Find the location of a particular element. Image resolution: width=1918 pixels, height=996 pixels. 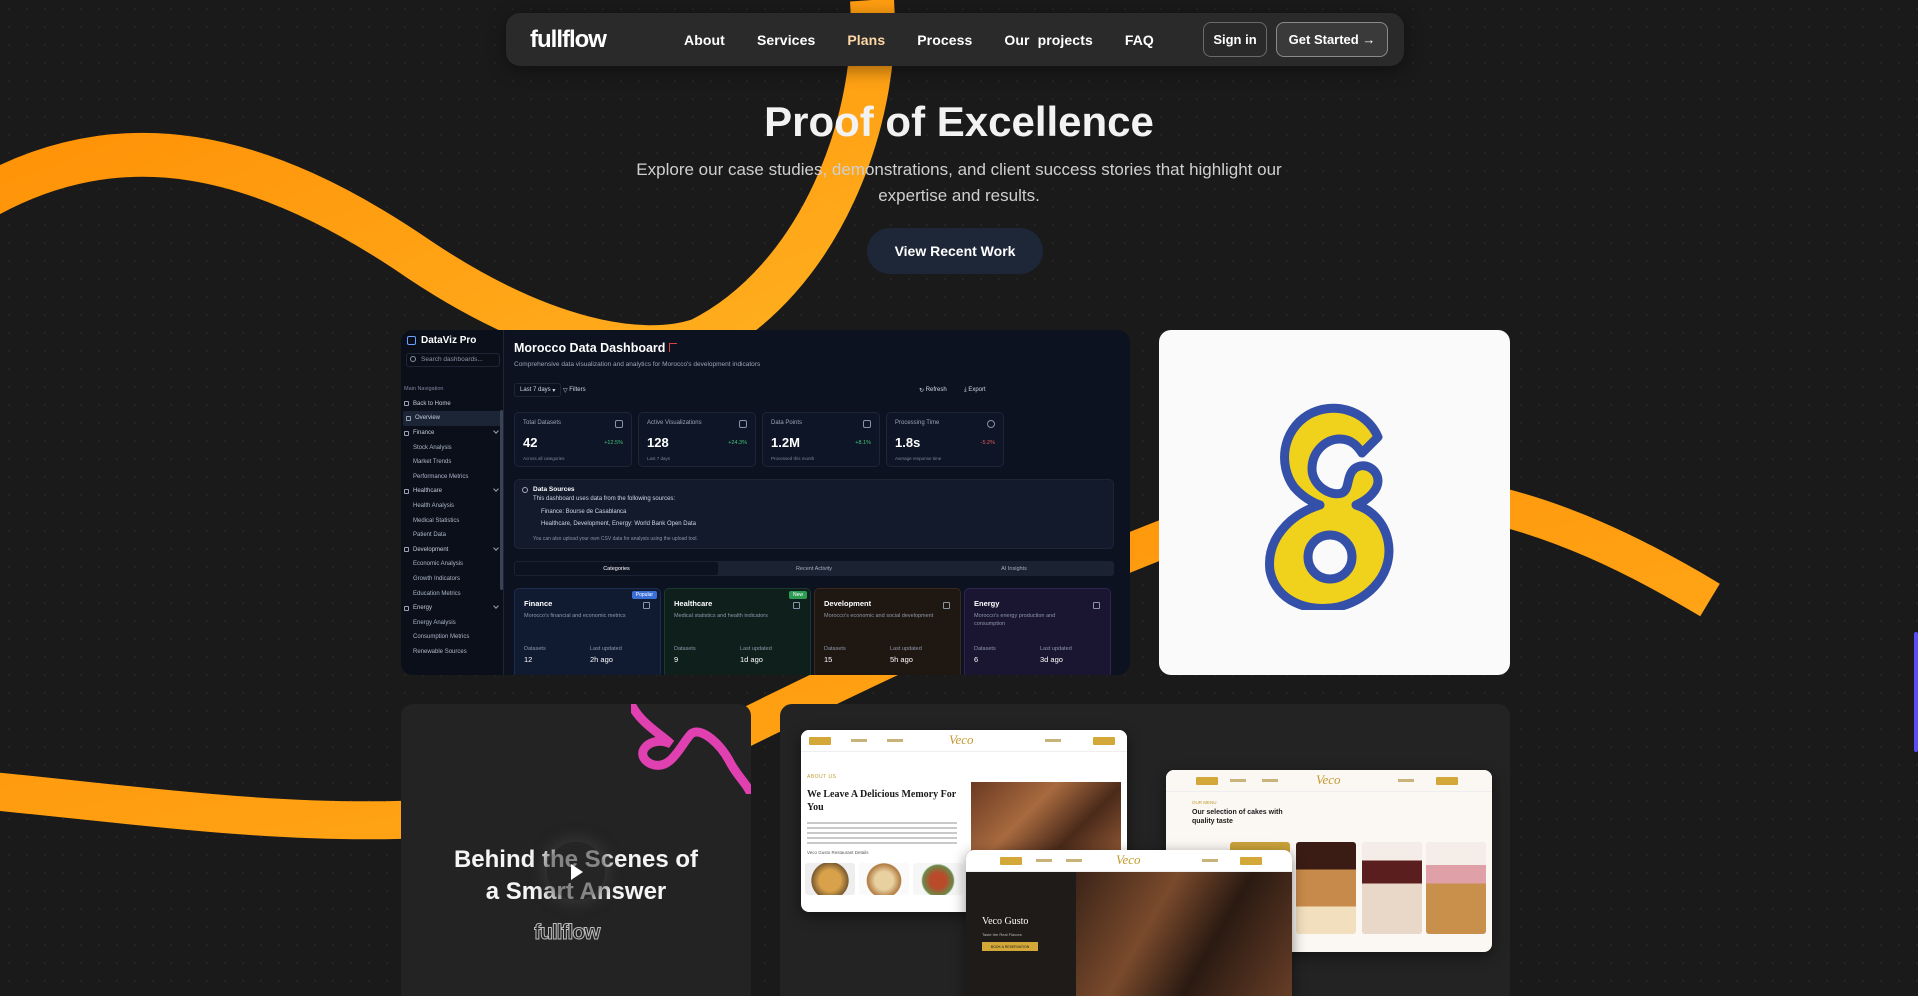

nav-link-plans: Plans is located at coordinates (866, 40).